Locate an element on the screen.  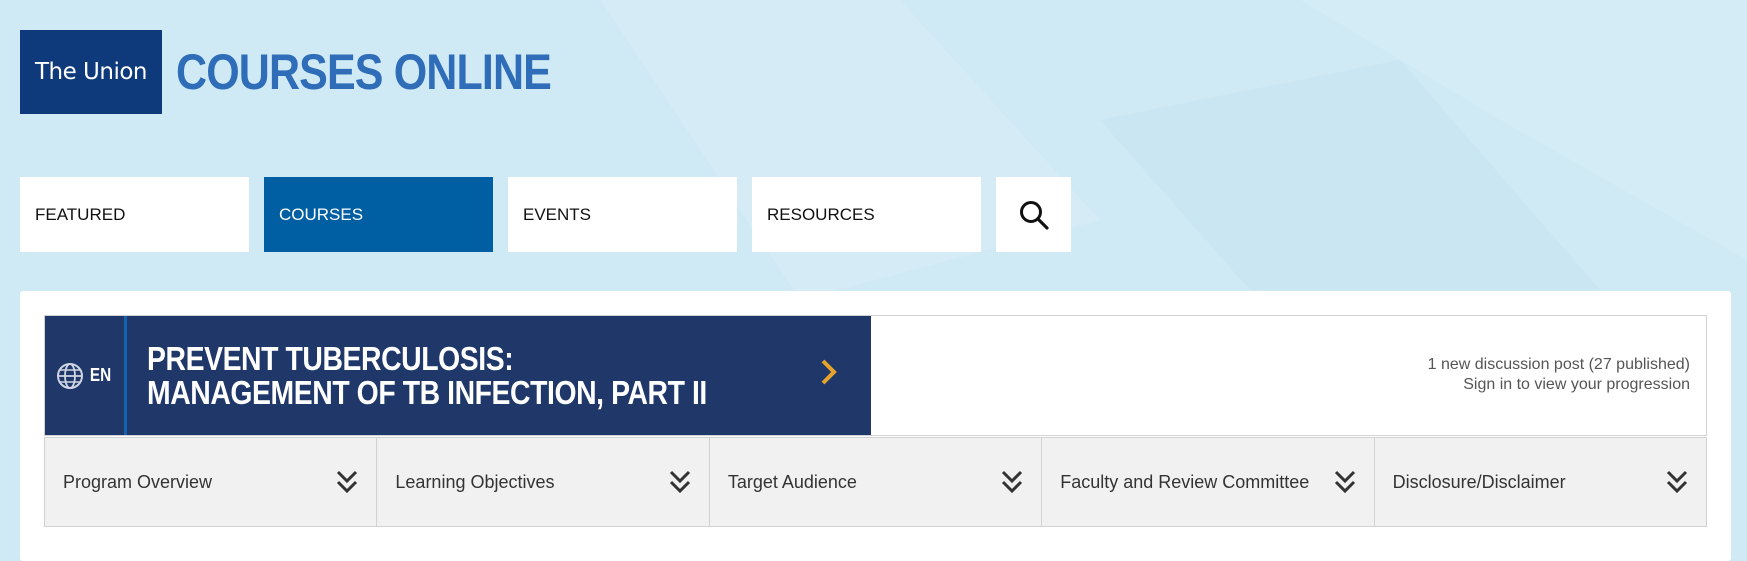
site-header: The Union COURSES ONLINE is located at coordinates (316, 72).